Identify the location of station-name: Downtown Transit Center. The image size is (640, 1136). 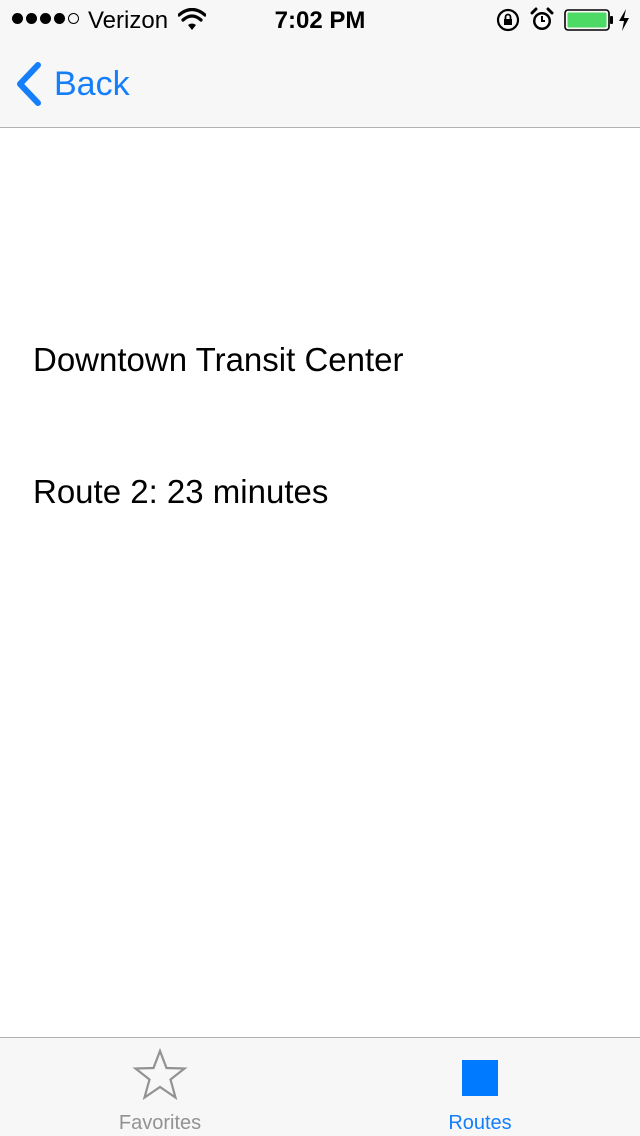
(218, 359).